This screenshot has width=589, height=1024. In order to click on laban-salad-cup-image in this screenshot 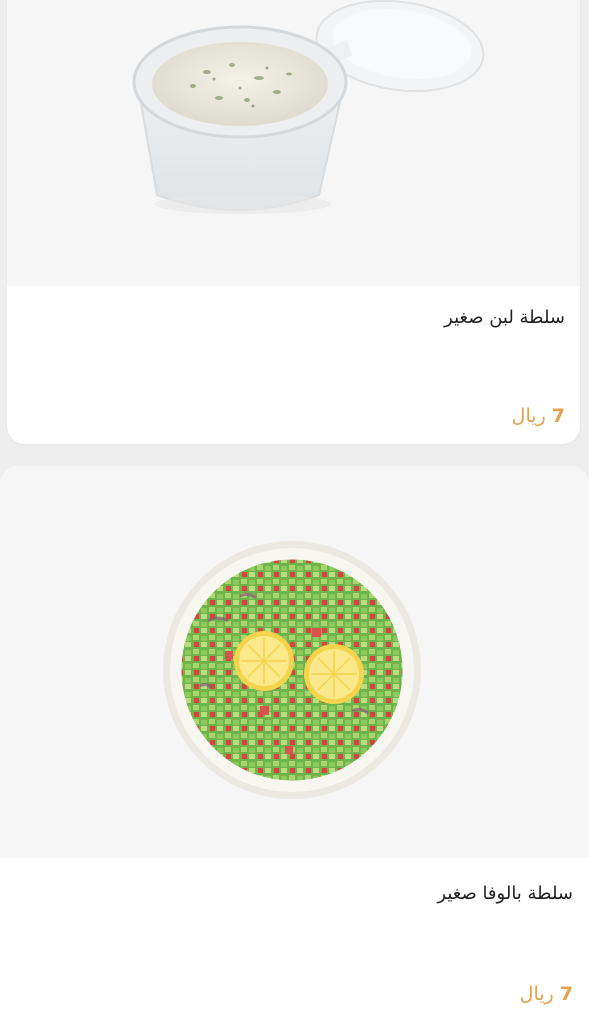, I will do `click(308, 107)`.